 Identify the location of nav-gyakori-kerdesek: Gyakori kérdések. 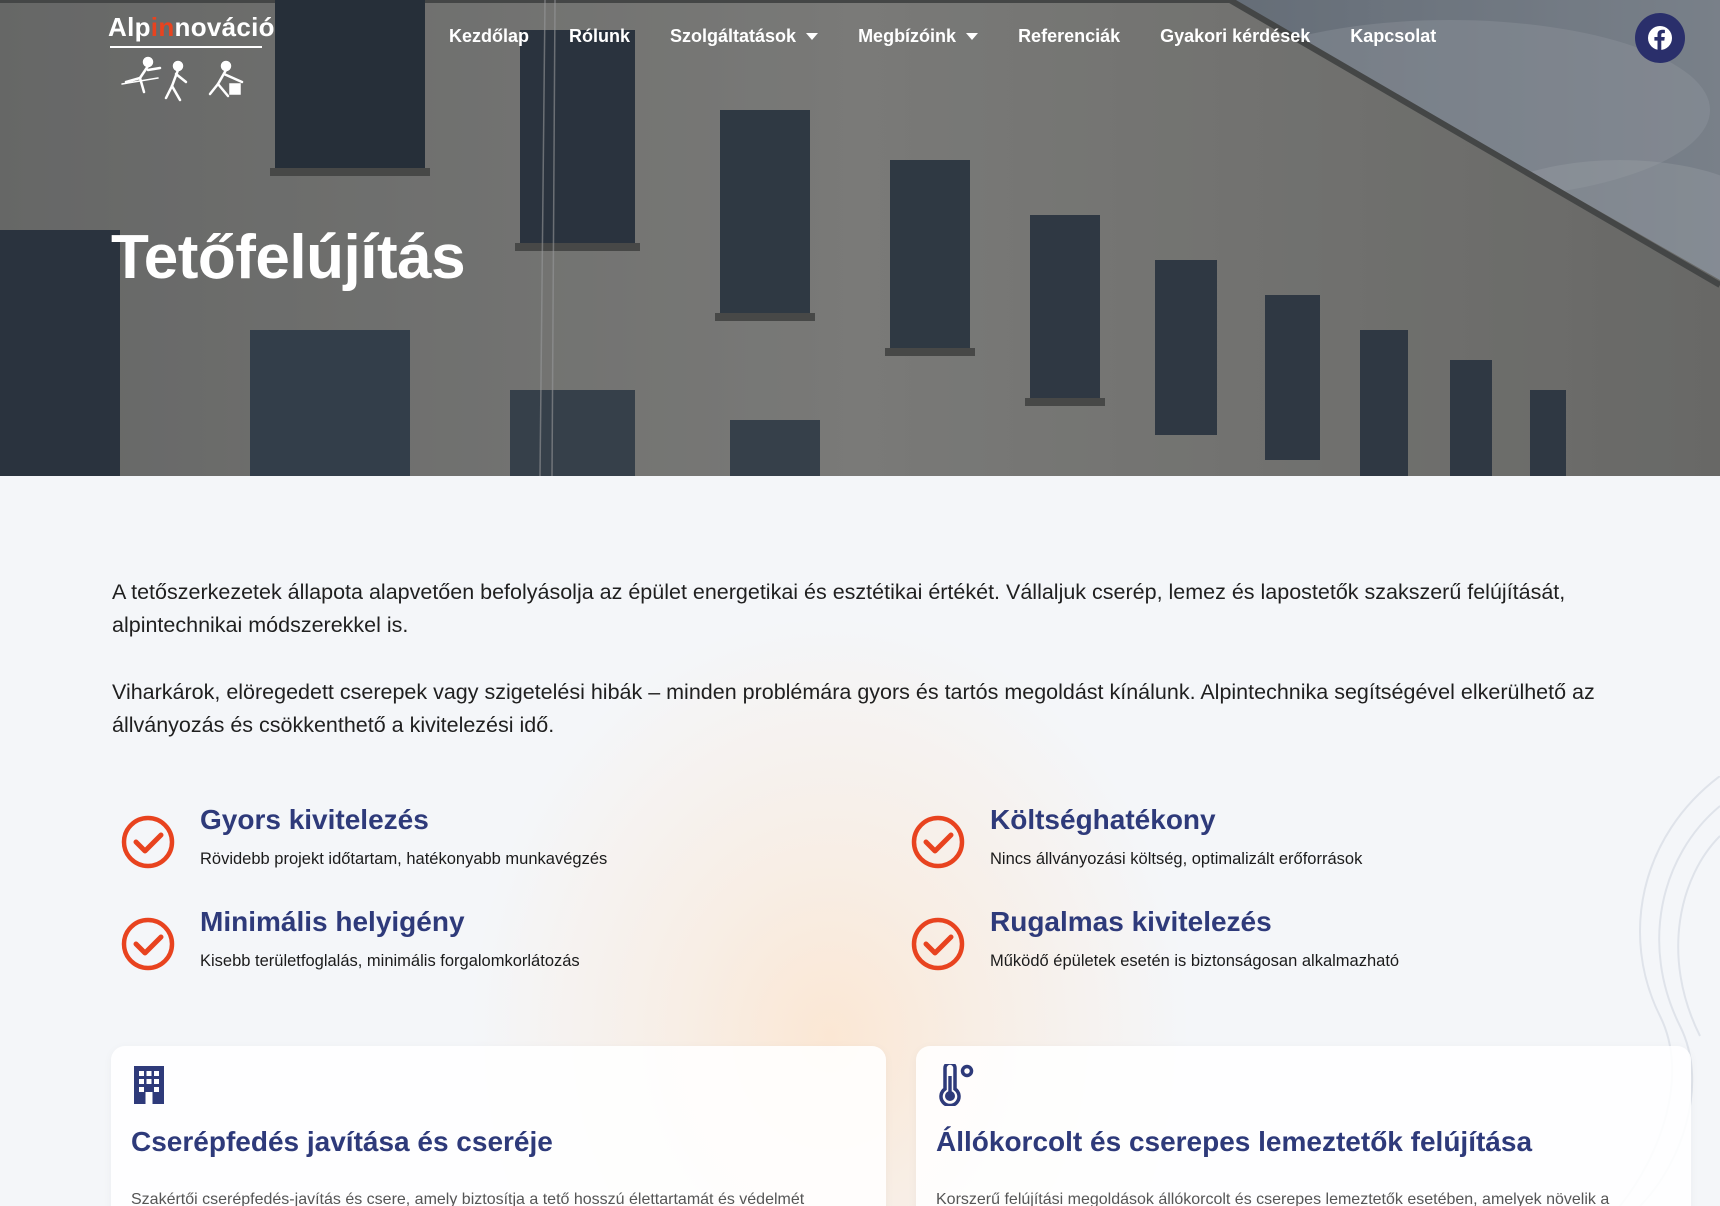
(1235, 36).